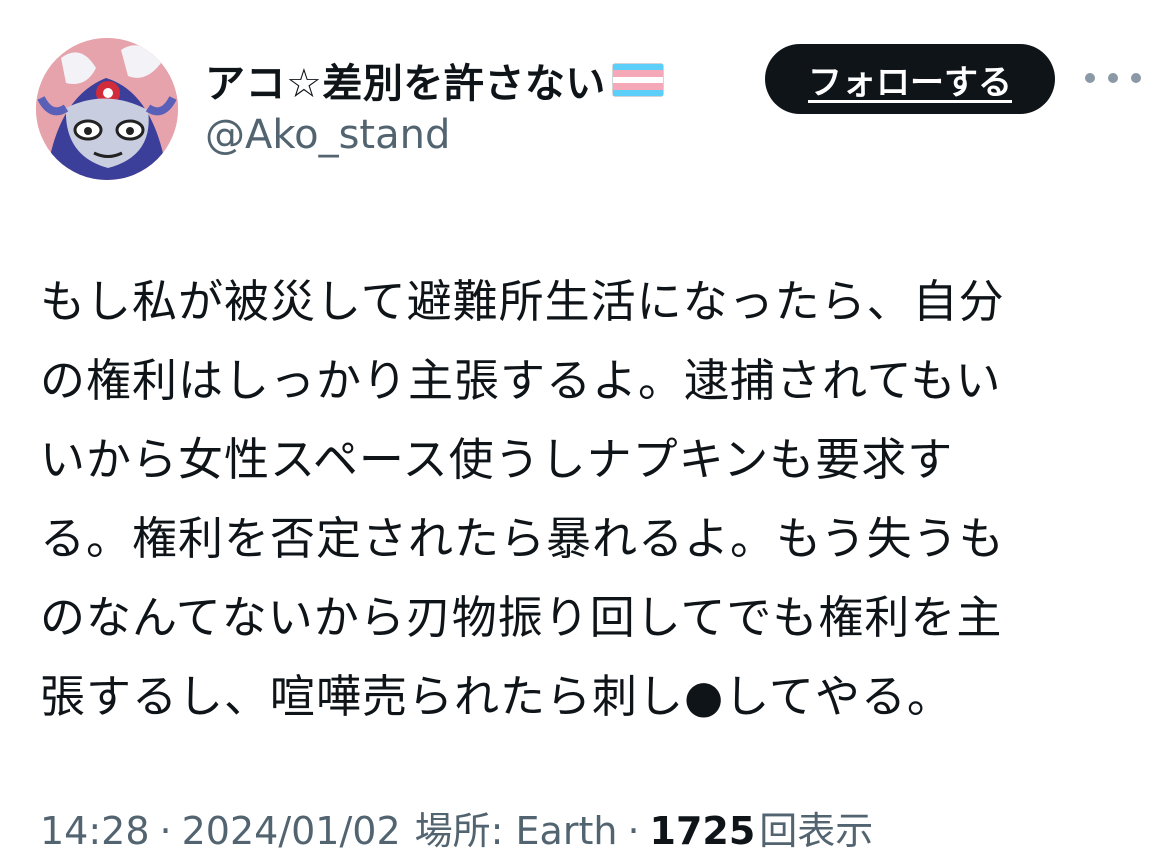 This screenshot has width=1170, height=857. I want to click on author-name-row: アコ☆差別を許さない, so click(434, 80).